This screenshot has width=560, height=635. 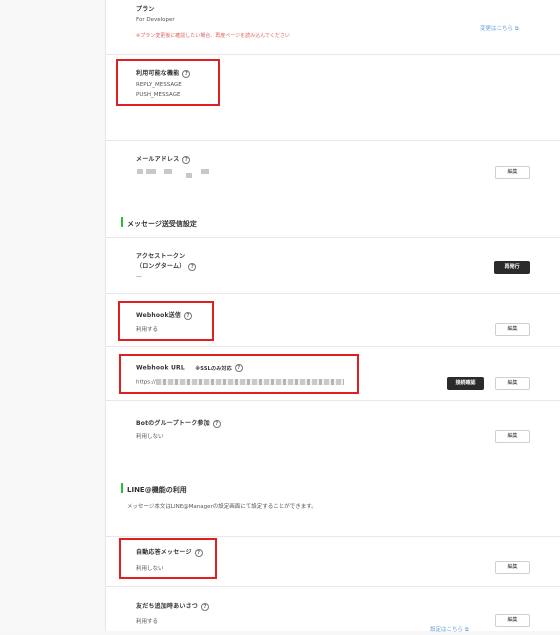 I want to click on auto-reply-label: 自動応答メッセージ?, so click(x=169, y=552).